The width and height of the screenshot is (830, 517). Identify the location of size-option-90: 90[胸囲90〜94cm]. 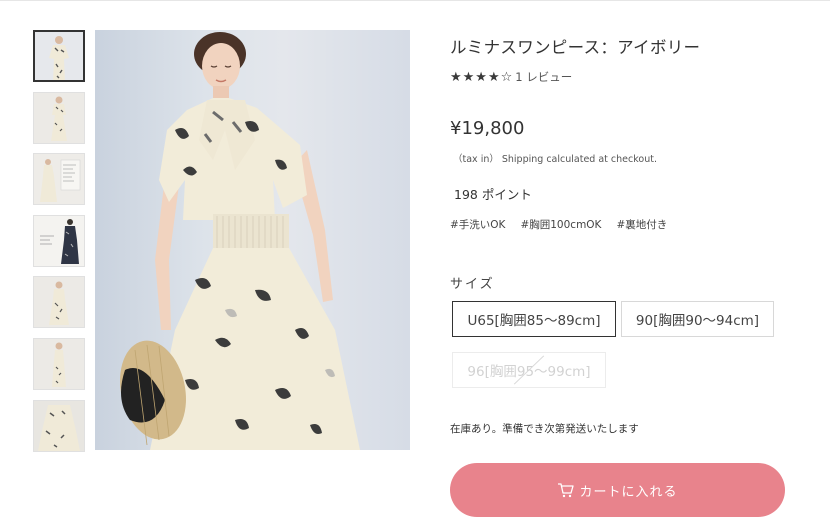
(697, 319).